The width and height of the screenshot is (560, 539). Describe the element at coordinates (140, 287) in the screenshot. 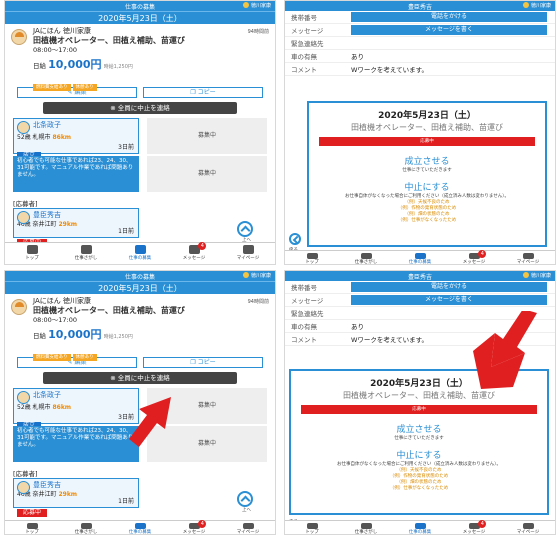

I see `job-date: 2020年5月23日（土）` at that location.